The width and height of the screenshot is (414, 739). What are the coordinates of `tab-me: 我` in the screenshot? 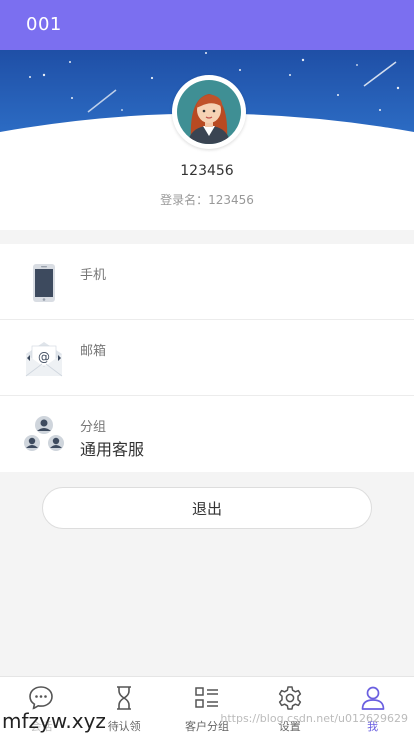 It's located at (372, 708).